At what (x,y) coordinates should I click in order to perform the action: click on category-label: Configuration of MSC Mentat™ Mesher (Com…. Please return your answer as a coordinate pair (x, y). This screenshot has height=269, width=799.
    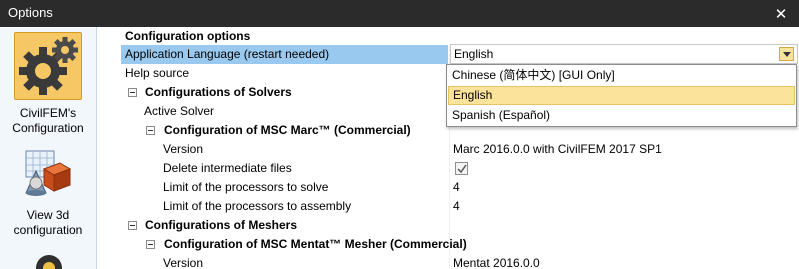
    Looking at the image, I should click on (315, 244).